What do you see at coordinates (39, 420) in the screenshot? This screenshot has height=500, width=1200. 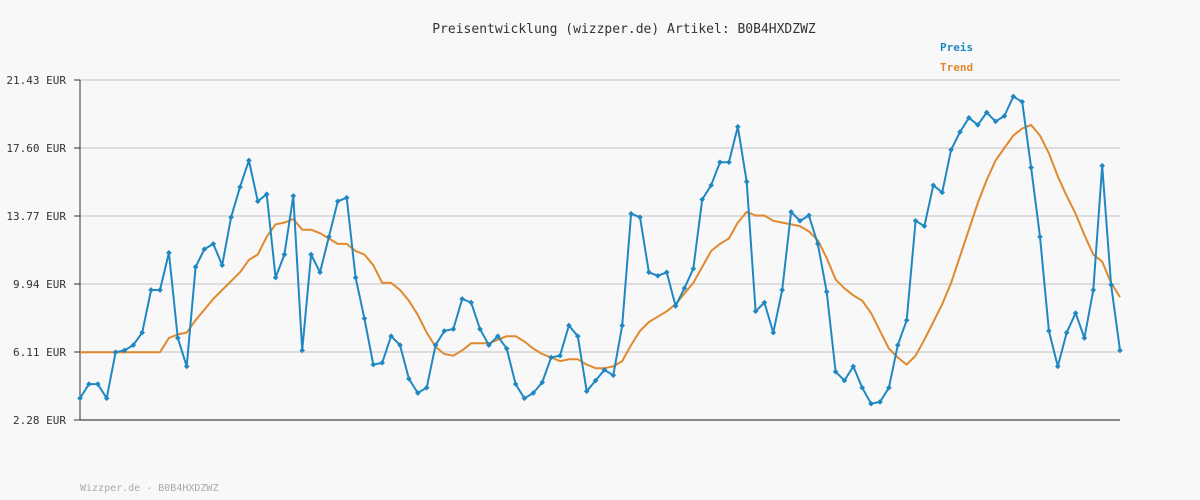 I see `y-tick-label: 2.28 EUR` at bounding box center [39, 420].